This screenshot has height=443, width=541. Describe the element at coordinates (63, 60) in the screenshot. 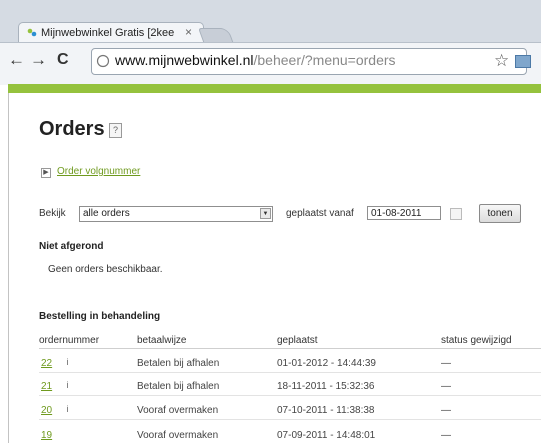

I see `reload-icon: C` at that location.